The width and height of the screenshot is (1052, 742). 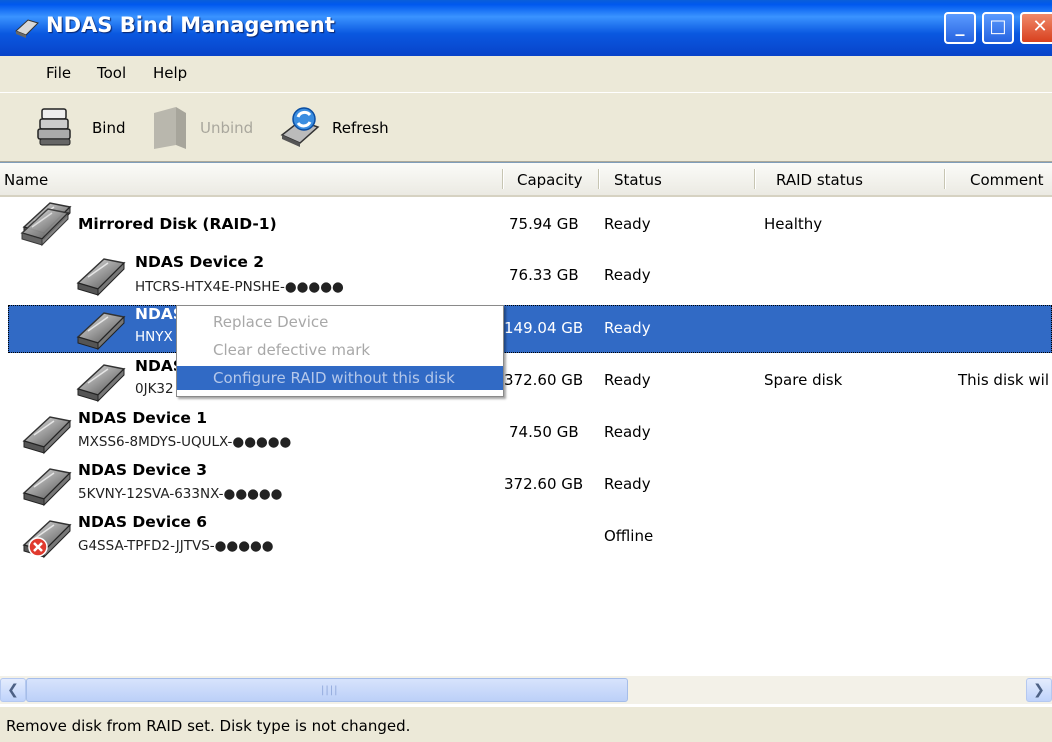 I want to click on bind-button: Bind, so click(x=86, y=127).